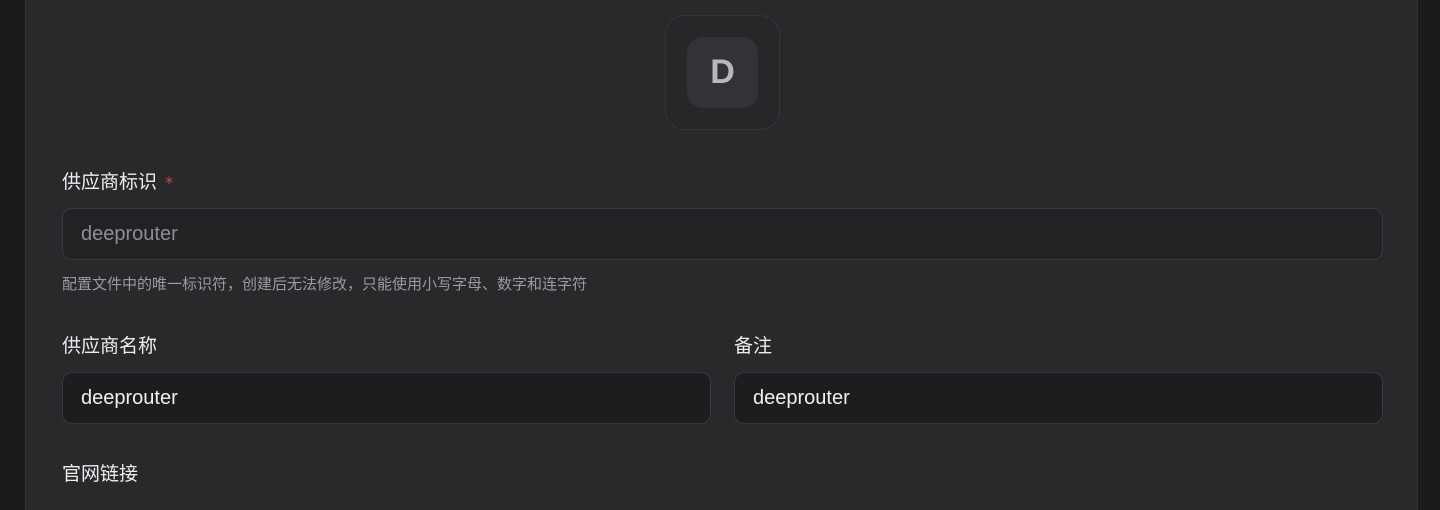 The height and width of the screenshot is (510, 1440). I want to click on provider-id-label: 供应商标识 *, so click(117, 182).